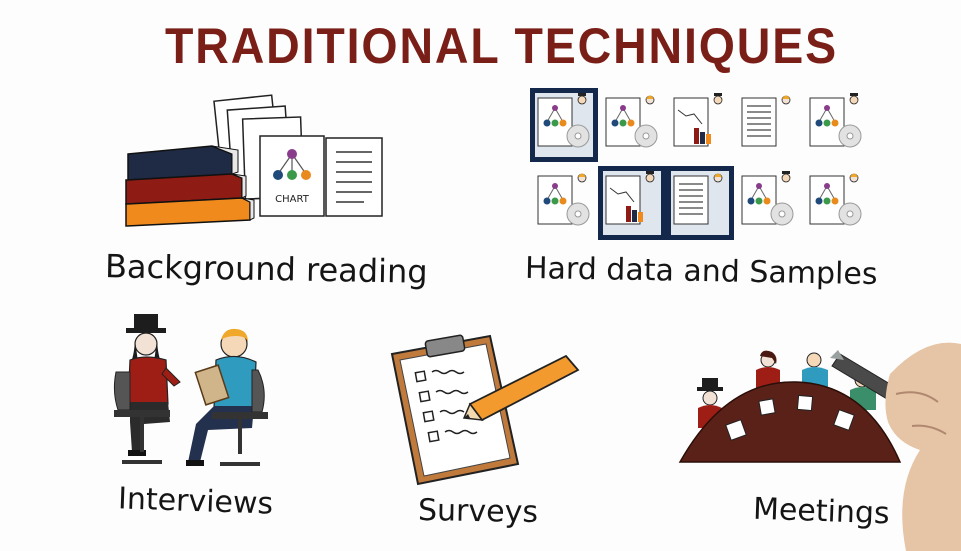 This screenshot has width=961, height=551. I want to click on book-stack-icon, so click(190, 186).